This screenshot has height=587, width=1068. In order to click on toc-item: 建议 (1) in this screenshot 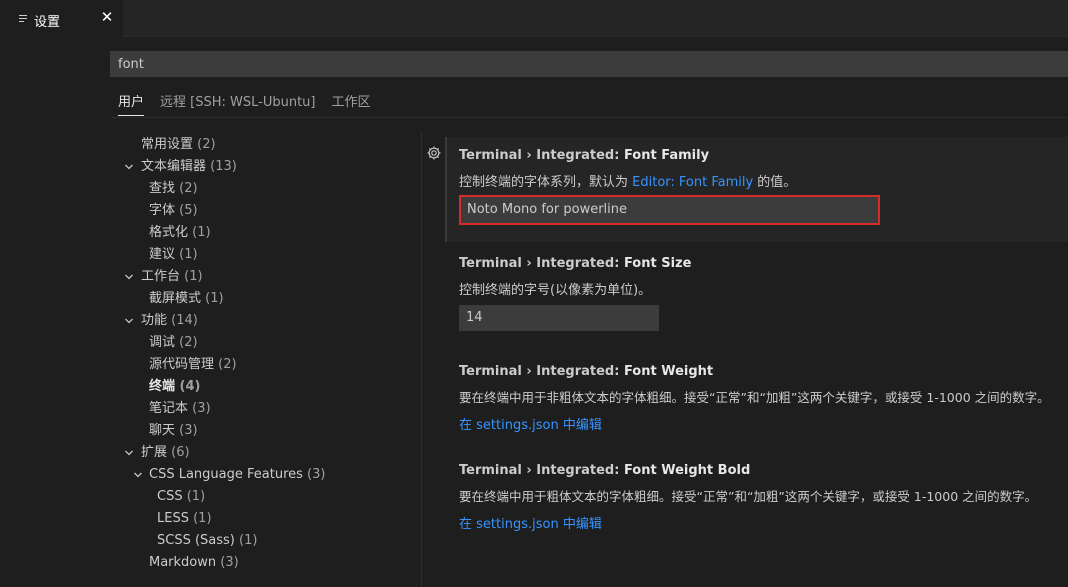, I will do `click(173, 255)`.